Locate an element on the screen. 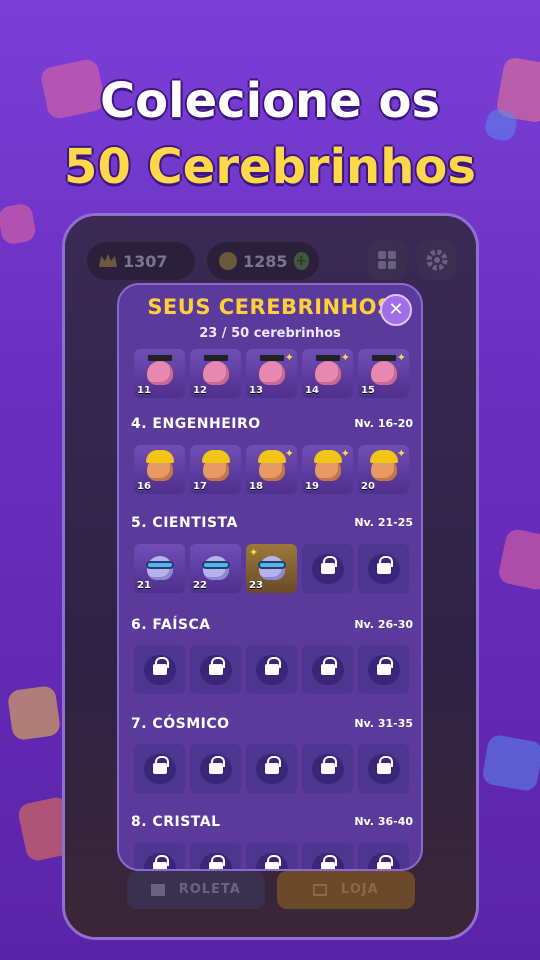 Image resolution: width=540 pixels, height=960 pixels. brain-tile: ✦ 13 is located at coordinates (271, 373).